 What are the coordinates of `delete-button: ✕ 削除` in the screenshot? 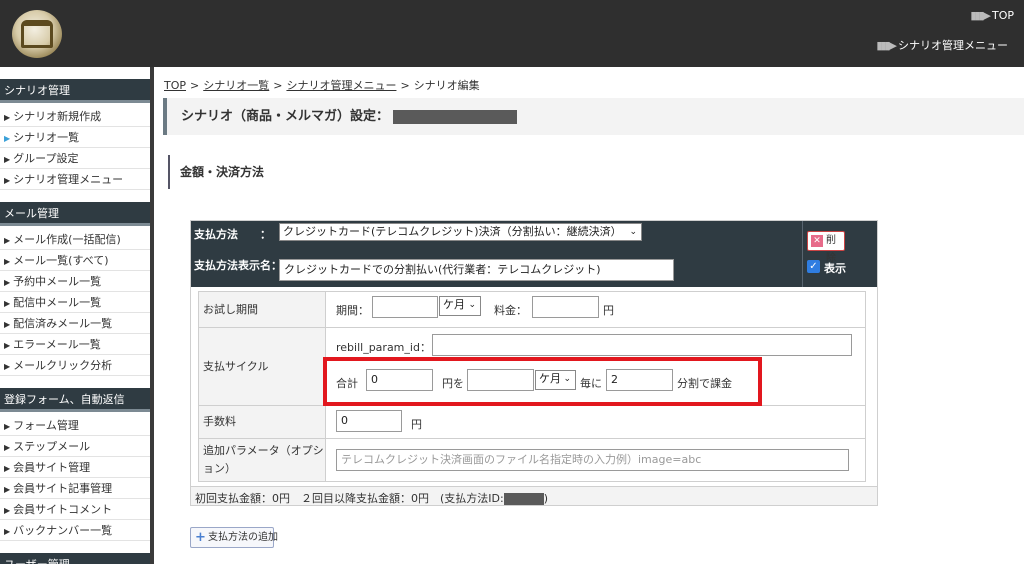 It's located at (826, 247).